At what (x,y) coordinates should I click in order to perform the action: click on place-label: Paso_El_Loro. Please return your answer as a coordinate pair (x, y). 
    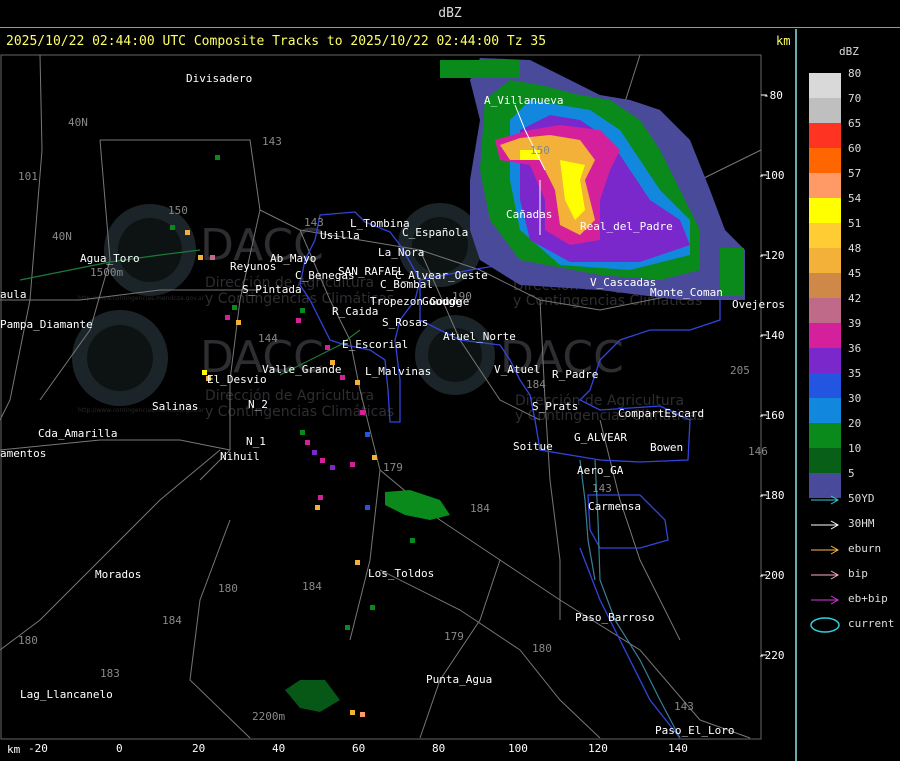
    Looking at the image, I should click on (694, 730).